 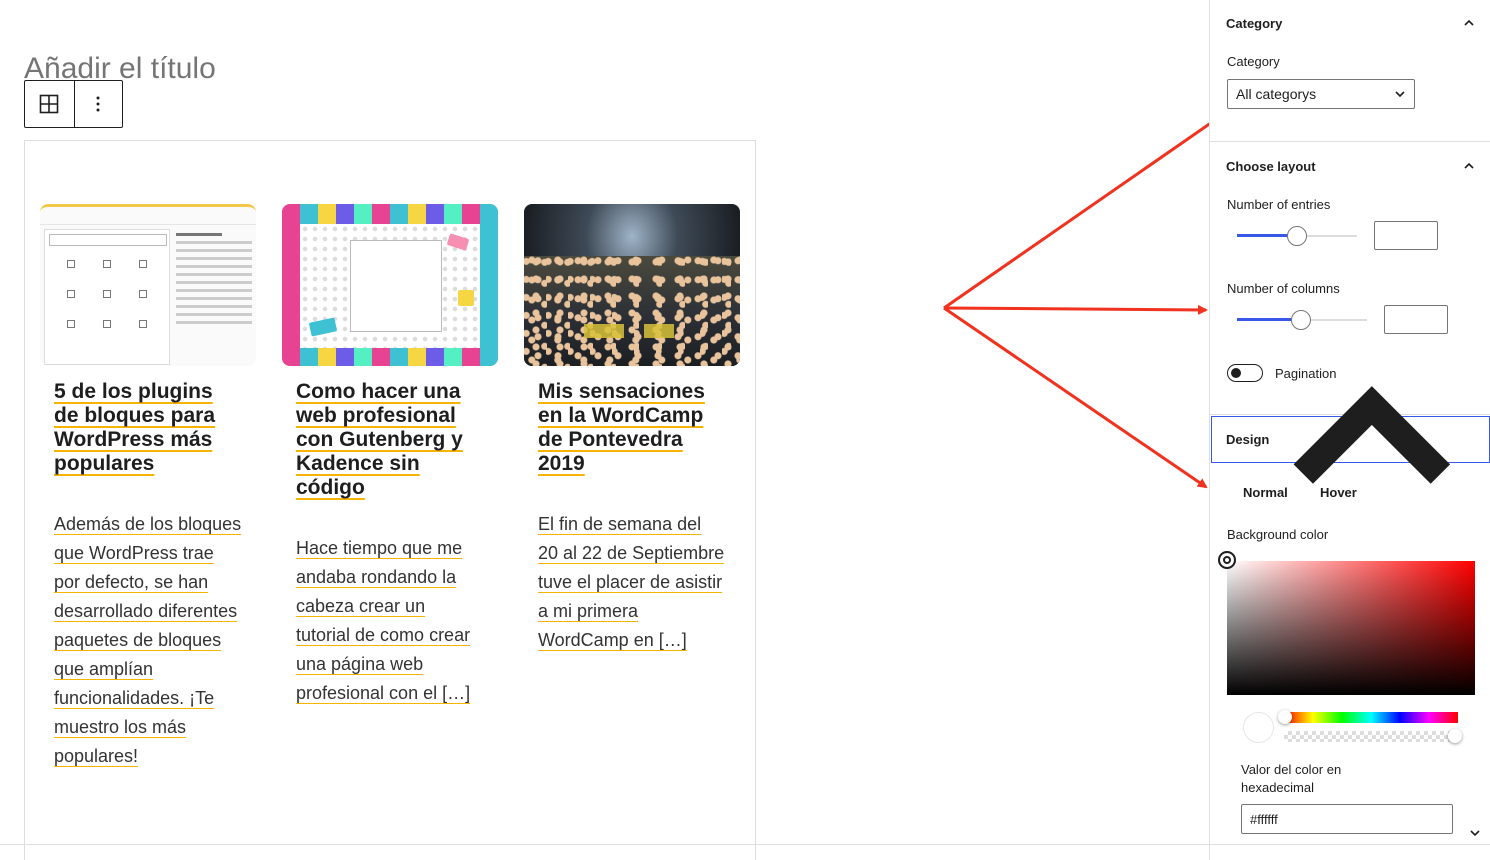 What do you see at coordinates (1416, 319) in the screenshot?
I see `columns-number-input` at bounding box center [1416, 319].